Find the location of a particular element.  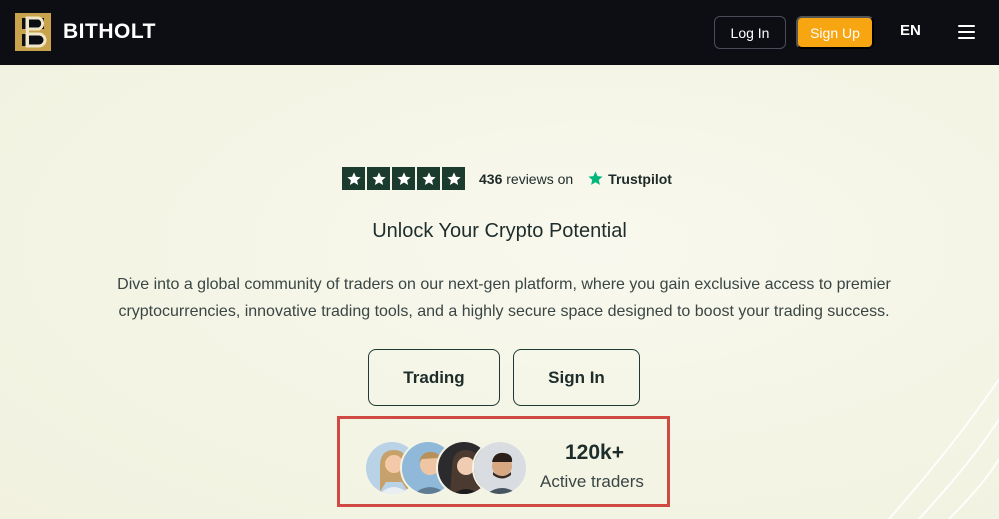

active-traders-label: Active traders is located at coordinates (592, 481).